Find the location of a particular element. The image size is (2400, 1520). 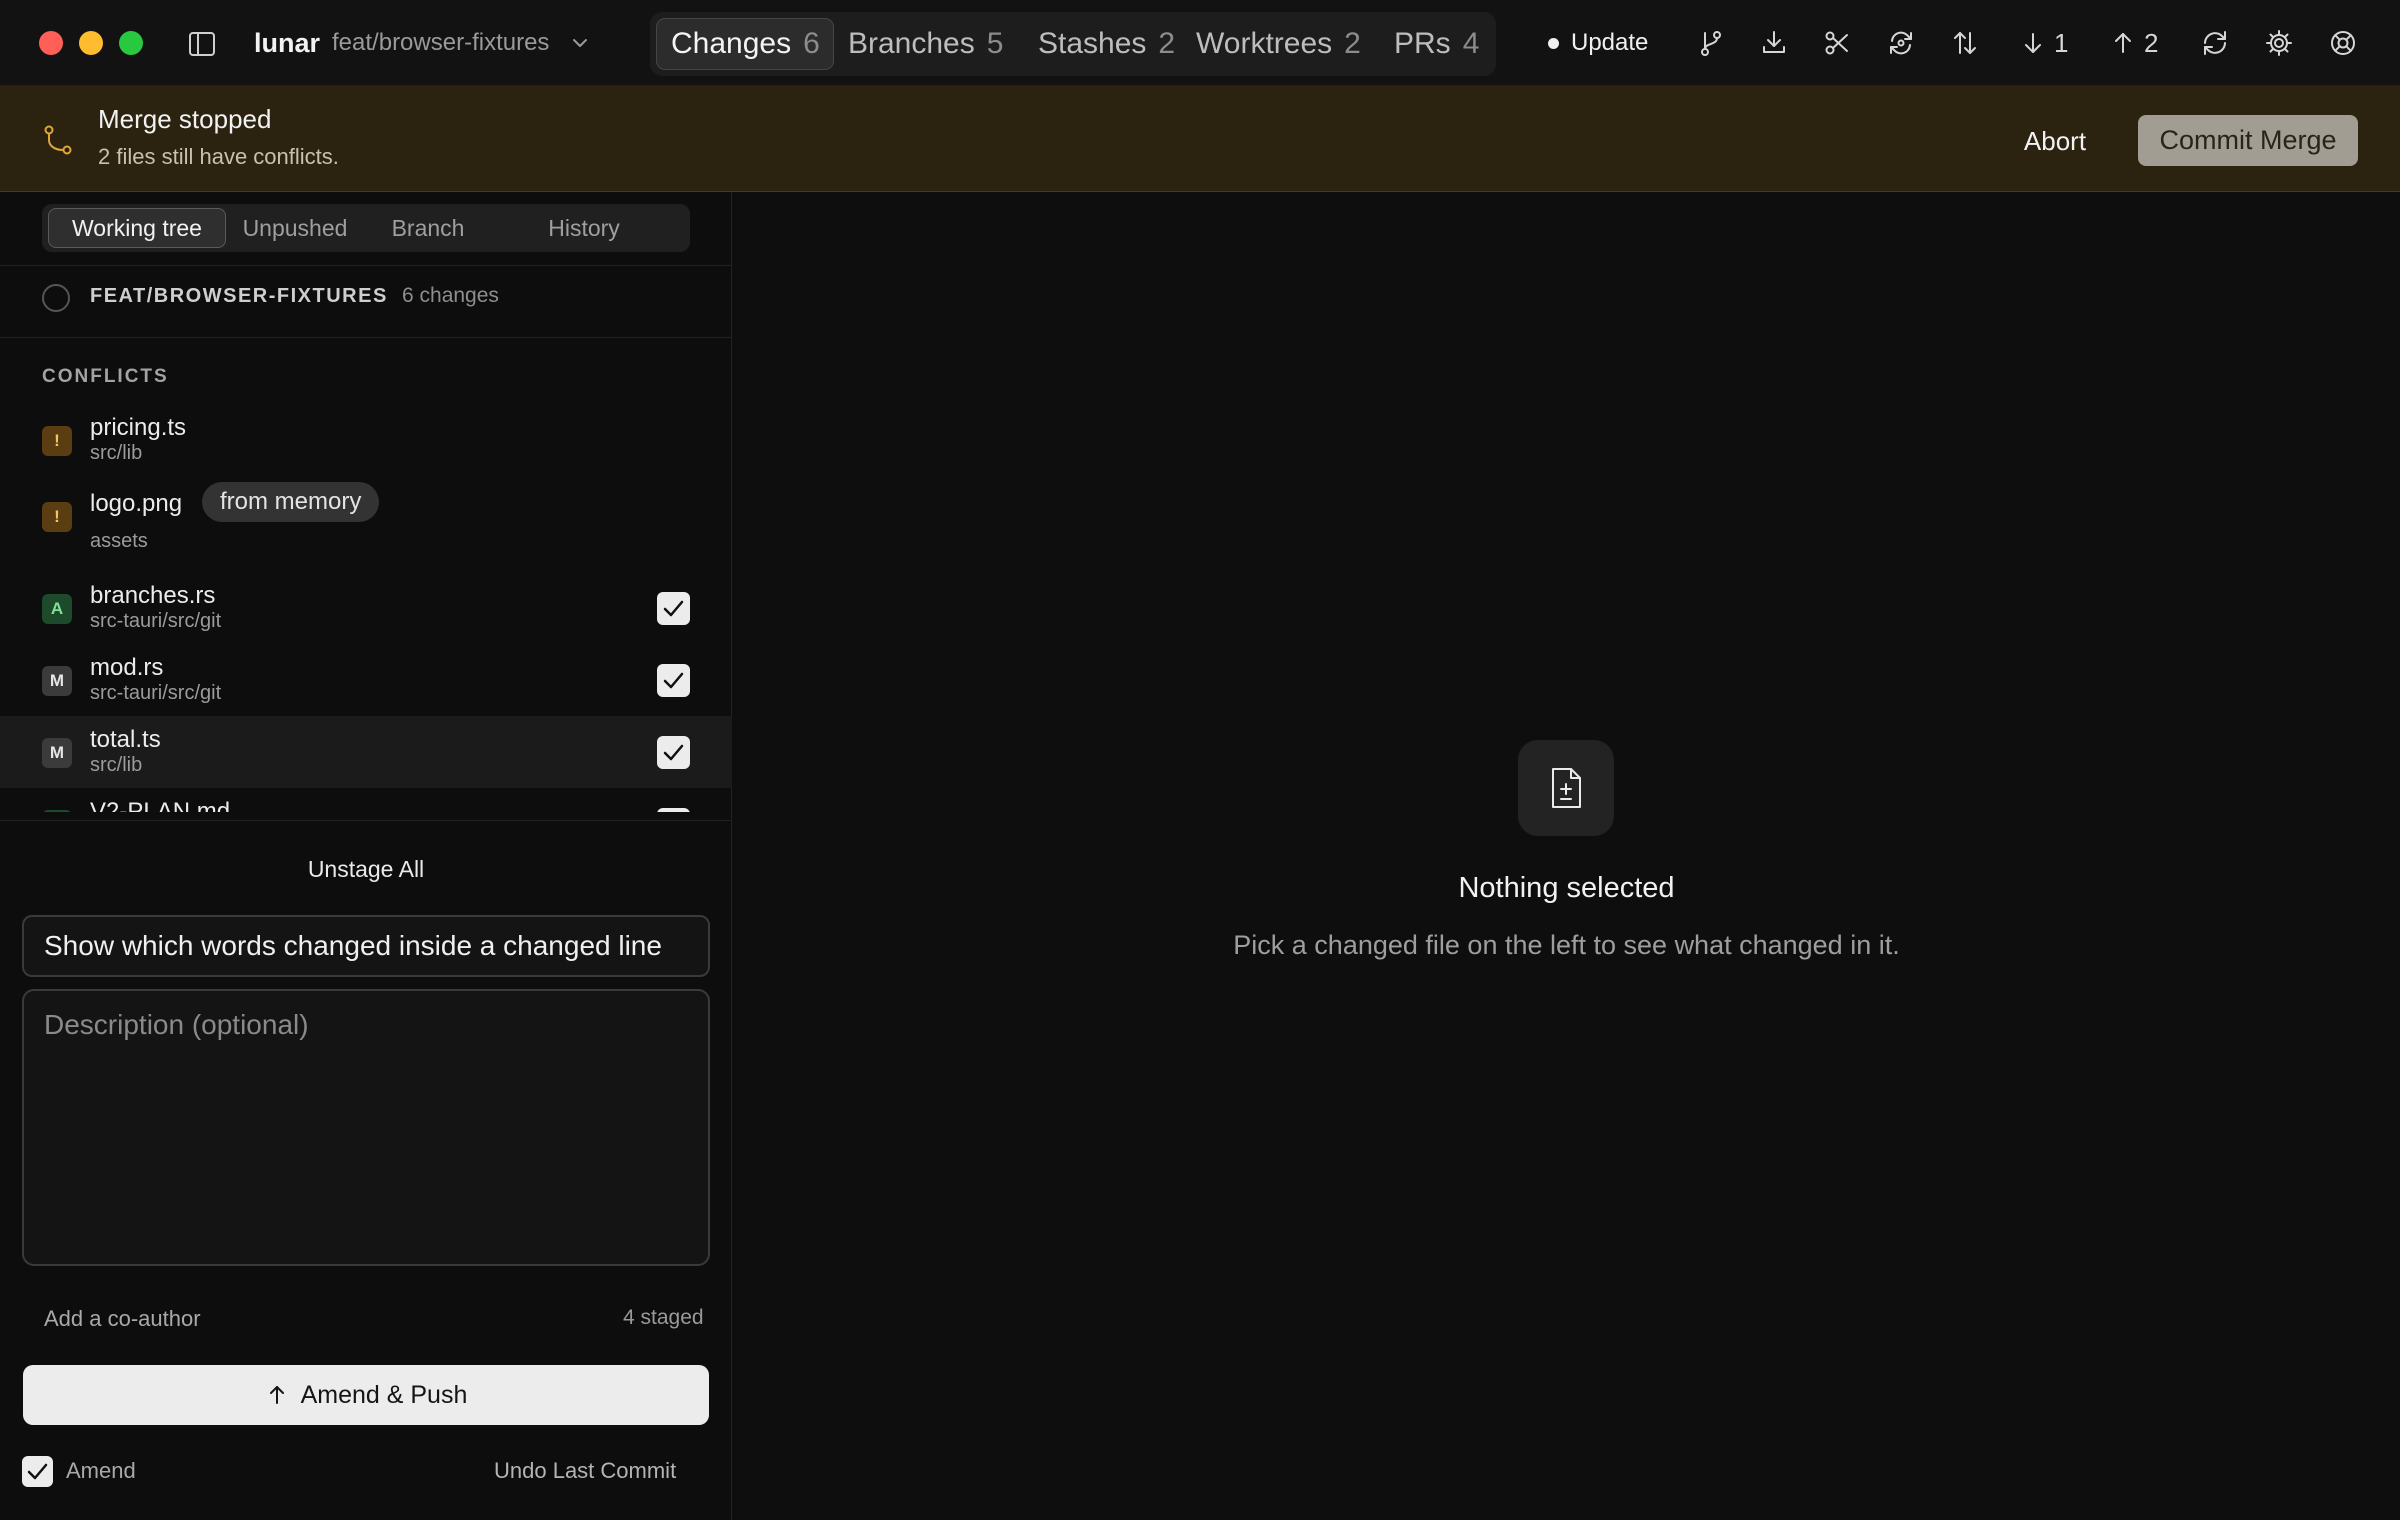

file-diff-icon is located at coordinates (1566, 788).